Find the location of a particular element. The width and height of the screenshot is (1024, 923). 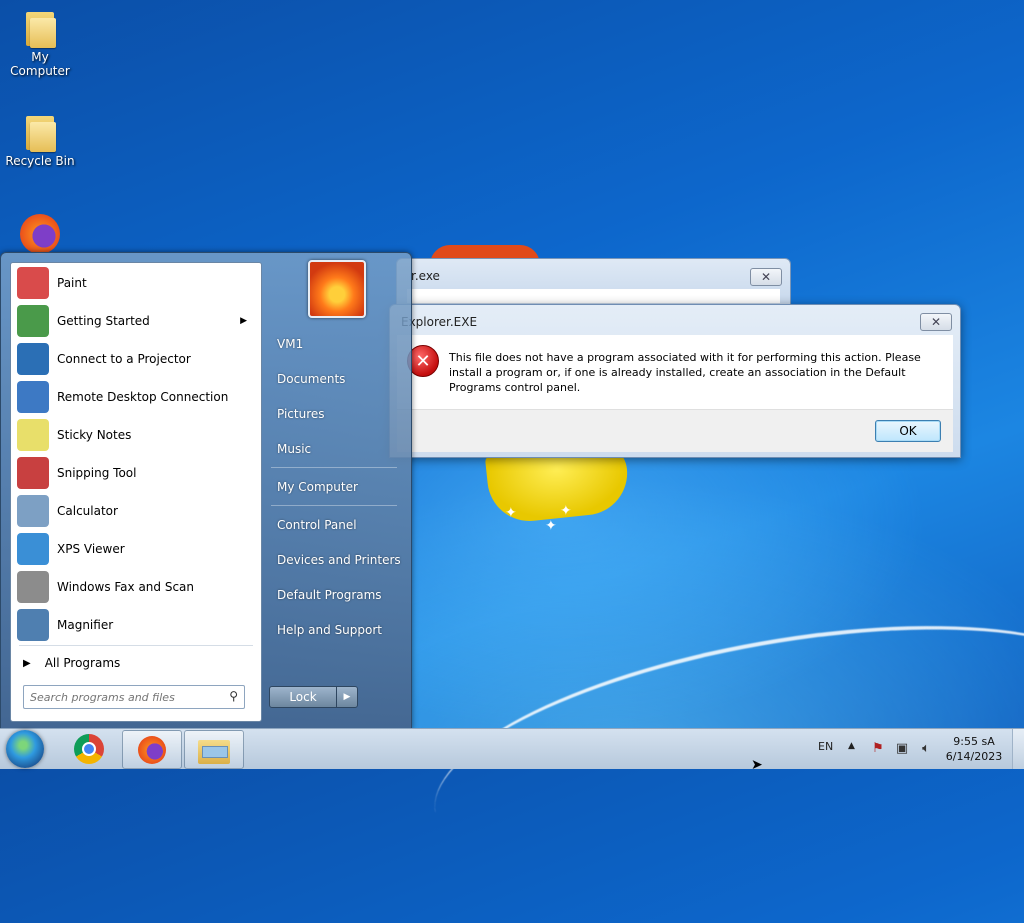

start-item-control-panel: Control Panel is located at coordinates (335, 525).